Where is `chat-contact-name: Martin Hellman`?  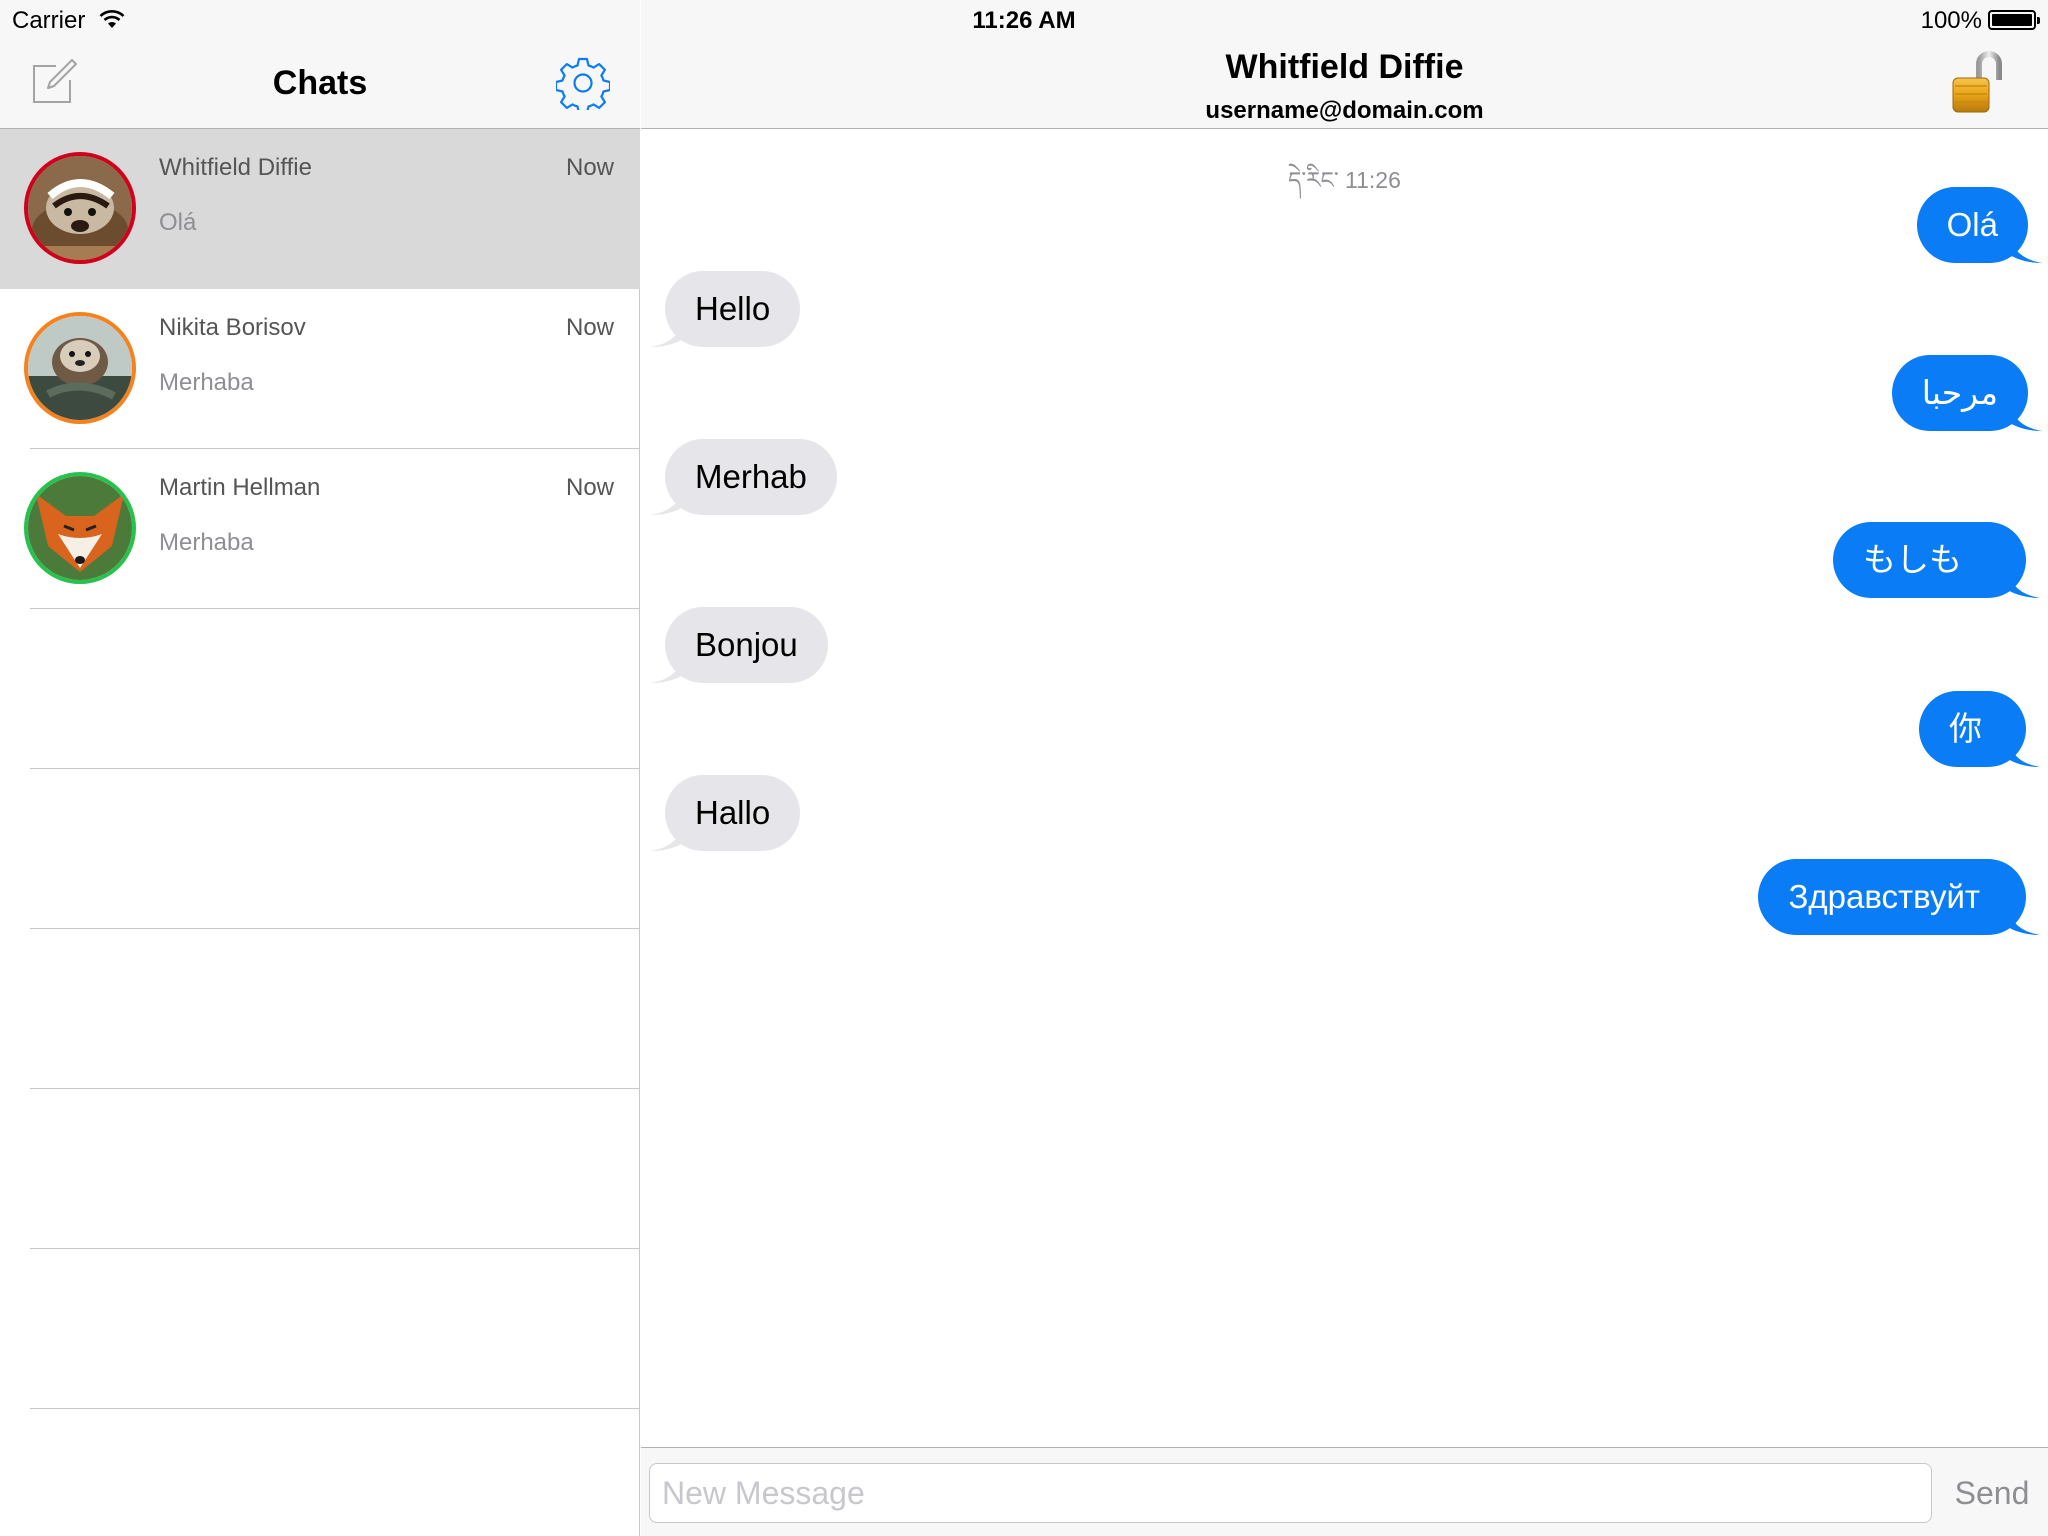 chat-contact-name: Martin Hellman is located at coordinates (240, 487).